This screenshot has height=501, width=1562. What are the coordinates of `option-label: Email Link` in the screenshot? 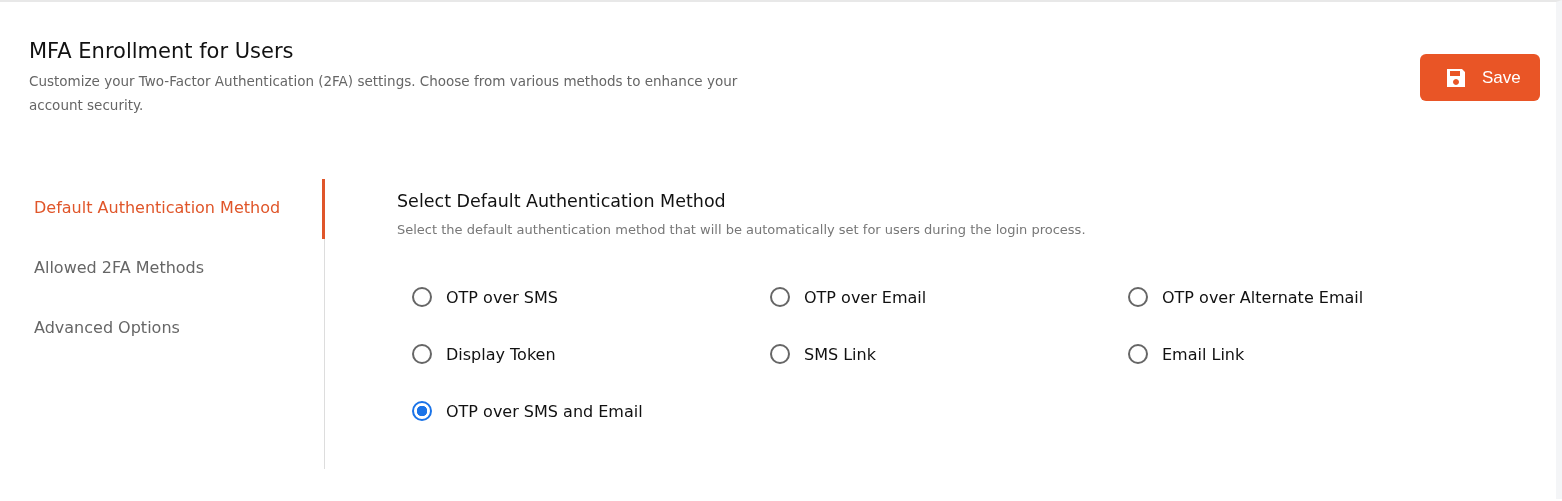 It's located at (1203, 354).